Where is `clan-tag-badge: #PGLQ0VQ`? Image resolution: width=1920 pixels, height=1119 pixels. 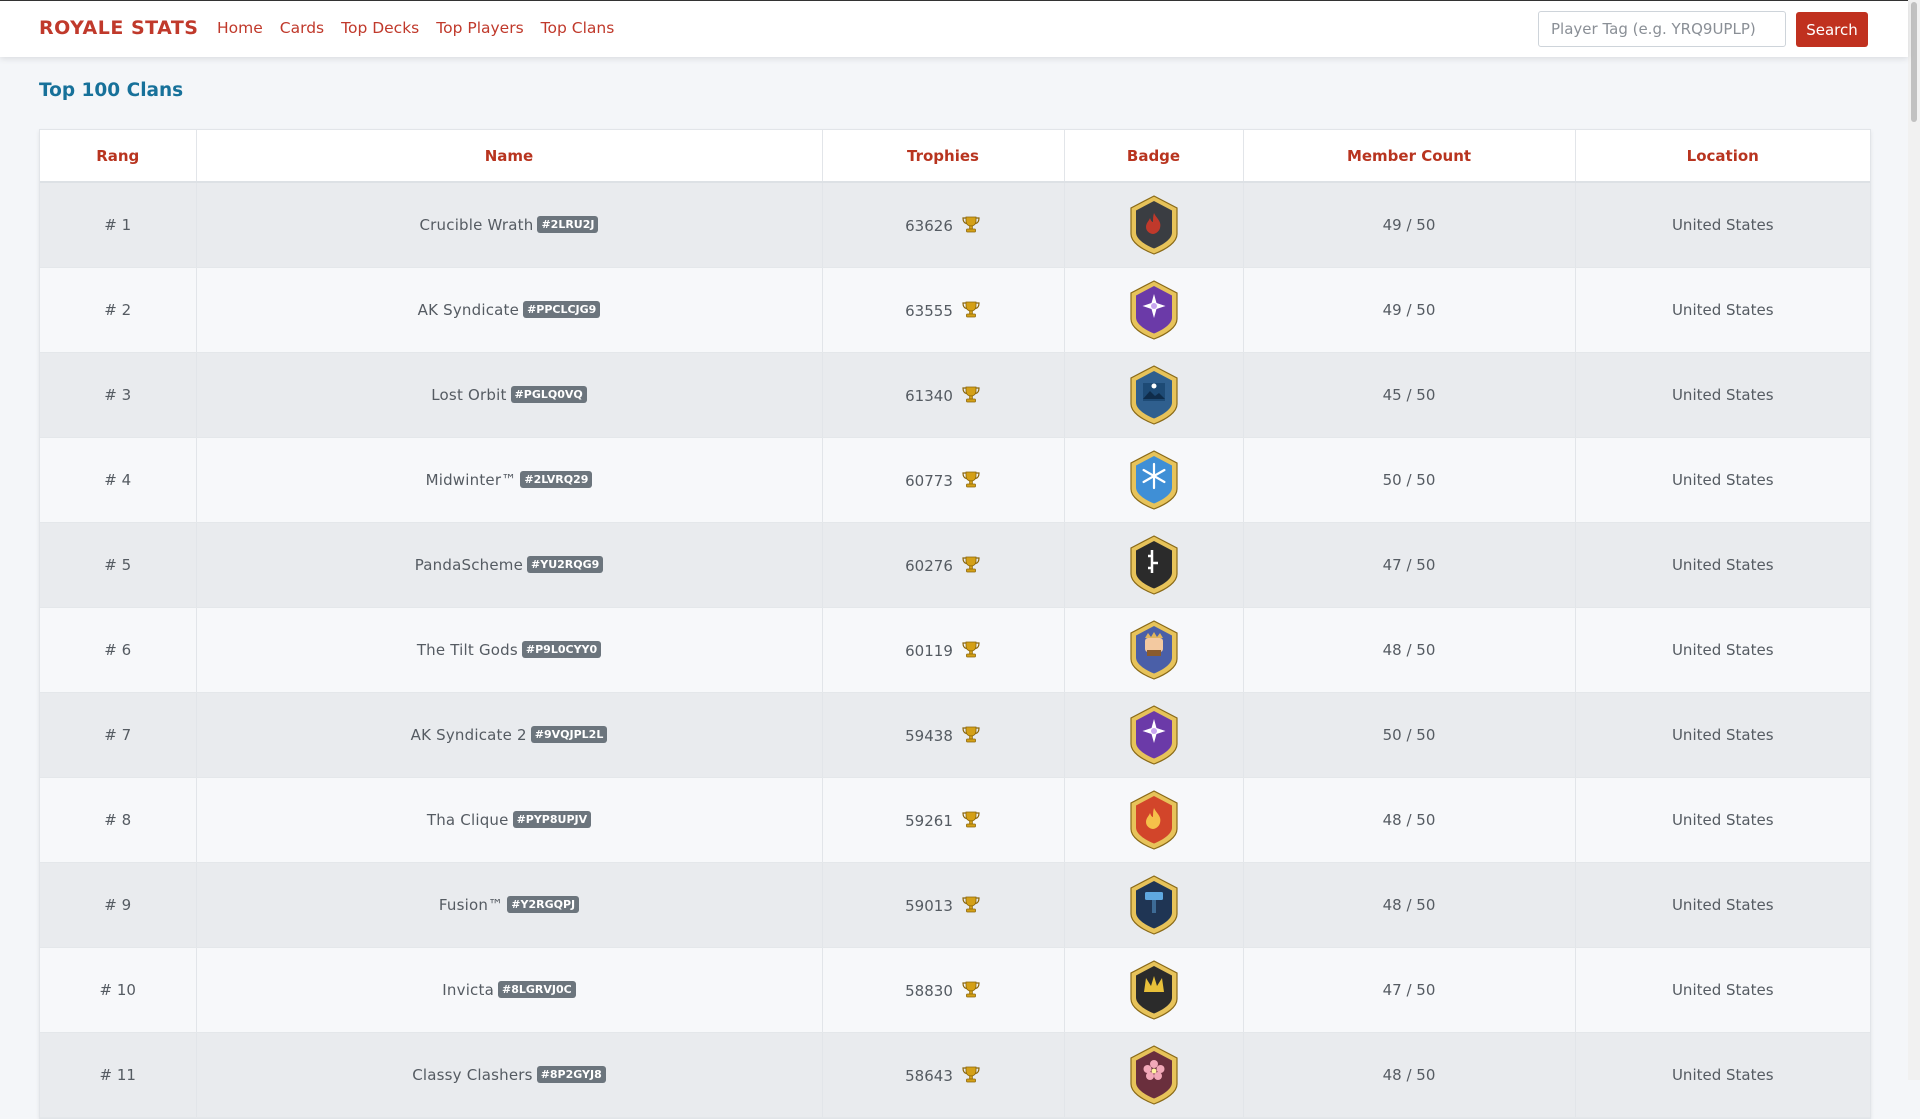 clan-tag-badge: #PGLQ0VQ is located at coordinates (548, 394).